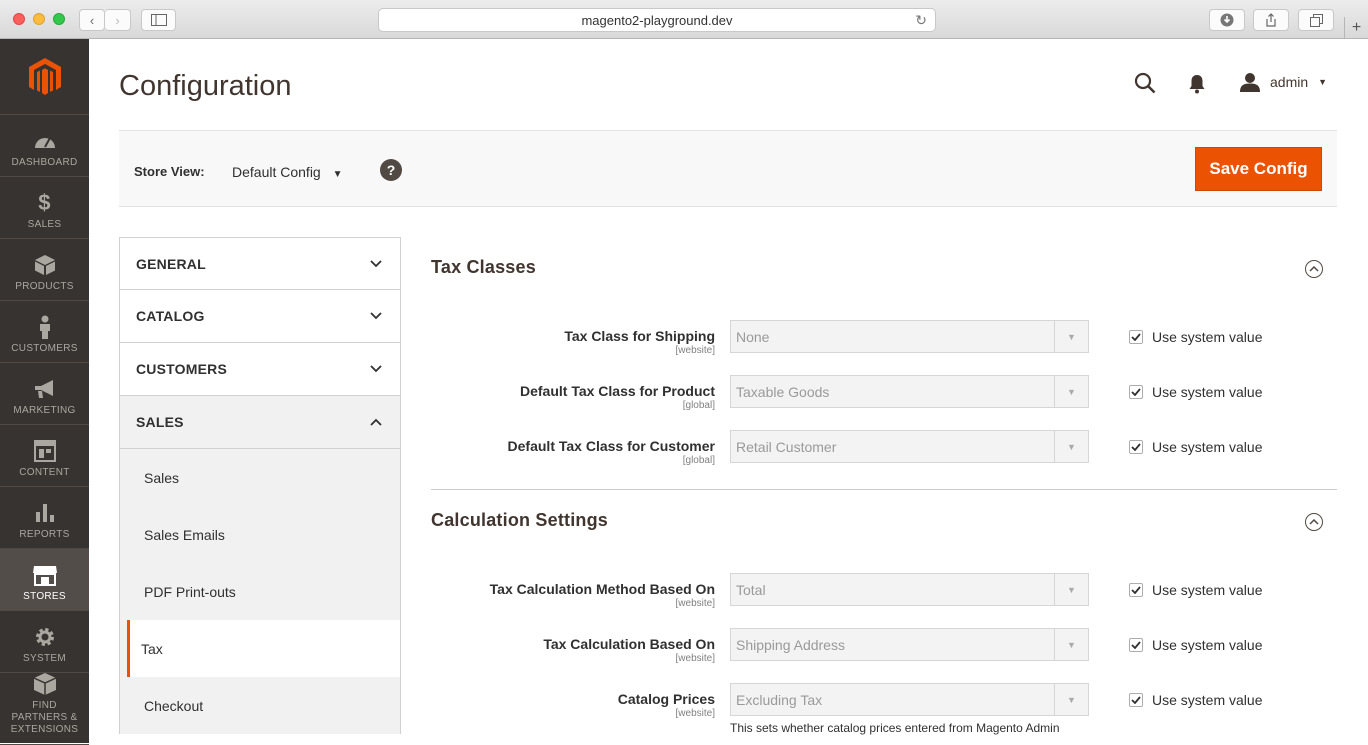 This screenshot has height=745, width=1368. What do you see at coordinates (44, 270) in the screenshot?
I see `nav-item-products: PRODUCTS` at bounding box center [44, 270].